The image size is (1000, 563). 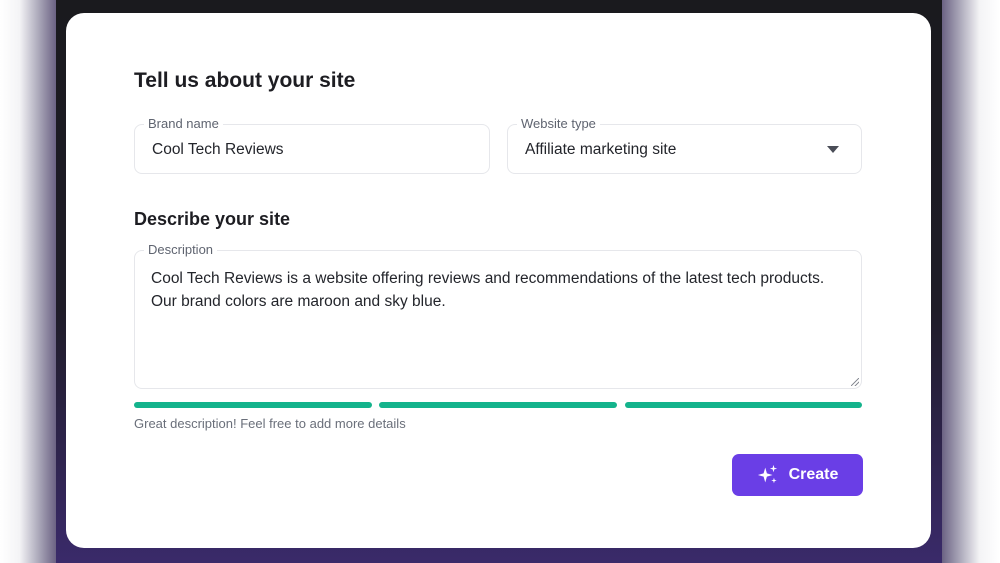 I want to click on create-button-label: Create, so click(x=813, y=474).